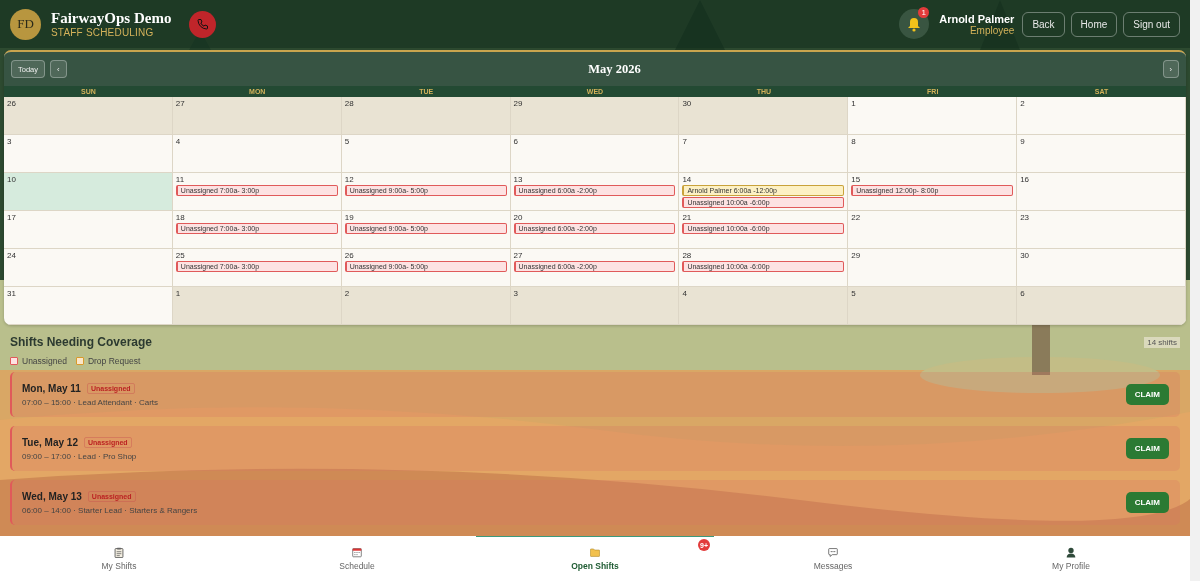 The image size is (1200, 581). Describe the element at coordinates (12, 293) in the screenshot. I see `day-number: 31` at that location.